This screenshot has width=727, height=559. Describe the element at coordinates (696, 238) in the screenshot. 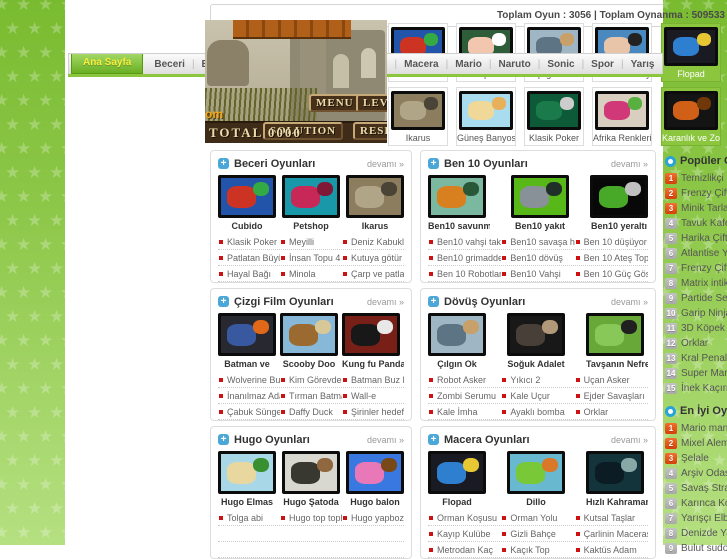

I see `popular-games-item: 5 Harika Çiftçilik` at that location.